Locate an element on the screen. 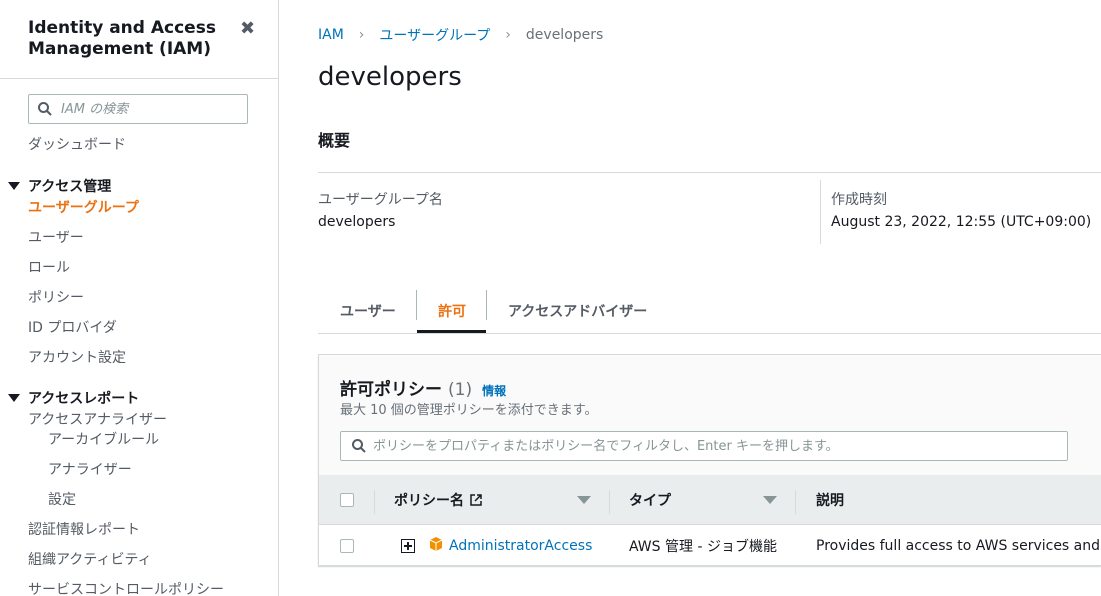  sidebar-item-analyzers: アナライザー is located at coordinates (90, 469).